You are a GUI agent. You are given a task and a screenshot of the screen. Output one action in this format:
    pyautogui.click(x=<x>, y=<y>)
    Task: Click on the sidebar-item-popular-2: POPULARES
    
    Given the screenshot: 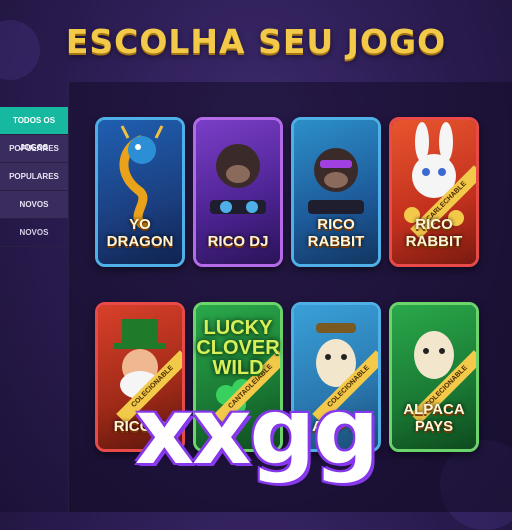 What is the action you would take?
    pyautogui.click(x=34, y=177)
    